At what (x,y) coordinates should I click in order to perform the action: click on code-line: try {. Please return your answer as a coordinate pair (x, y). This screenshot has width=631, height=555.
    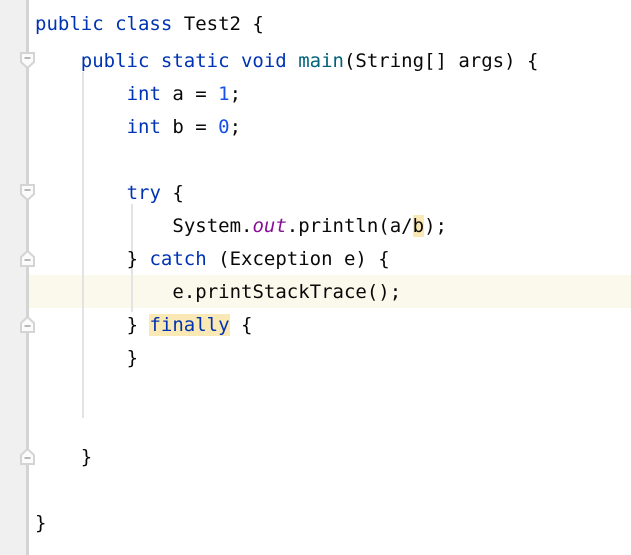
    Looking at the image, I should click on (155, 193).